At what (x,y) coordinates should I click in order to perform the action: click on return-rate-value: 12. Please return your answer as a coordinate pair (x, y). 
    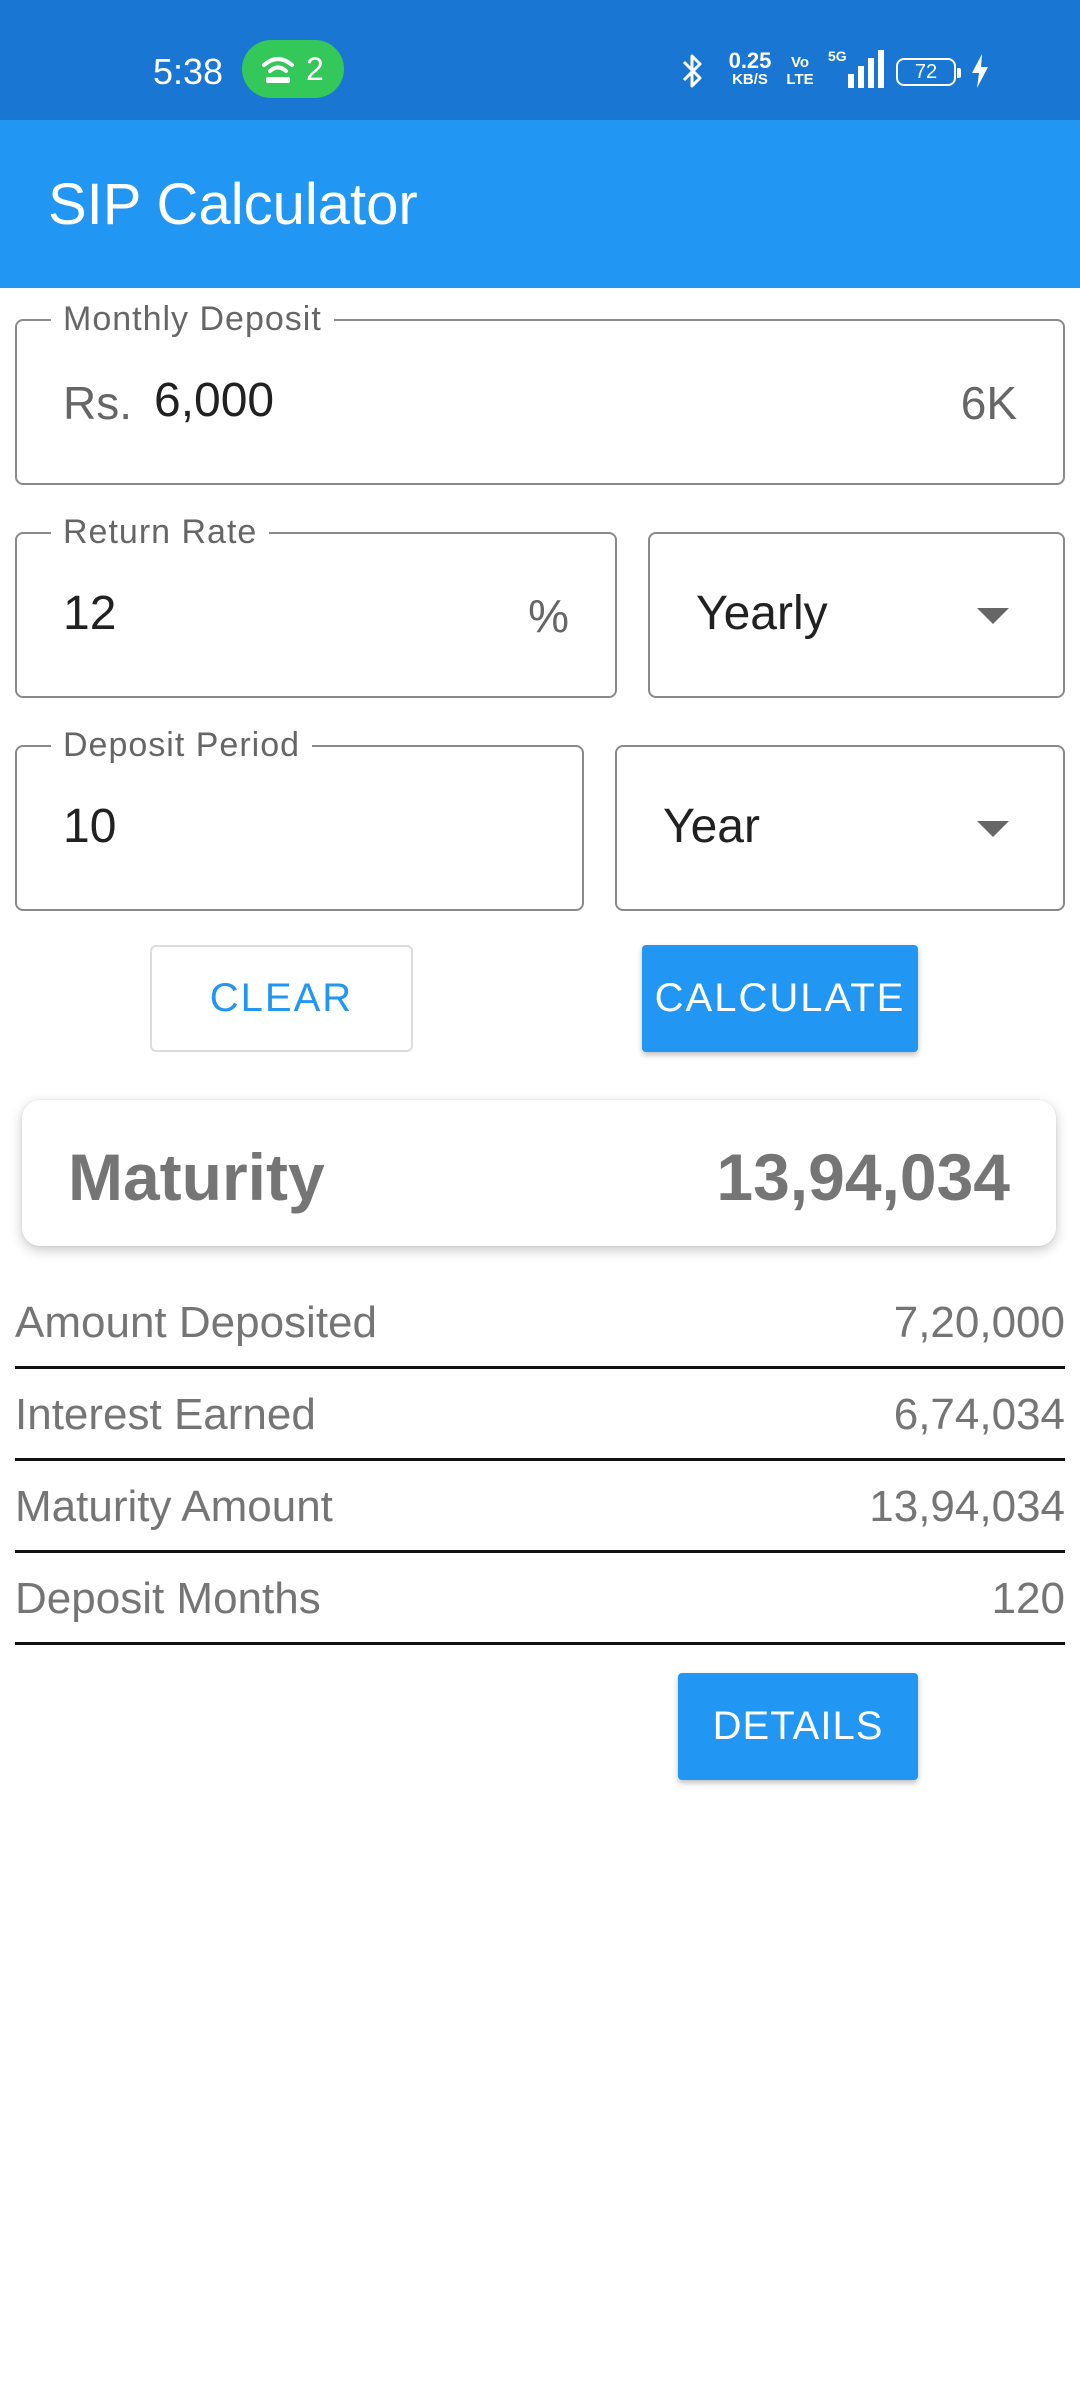
    Looking at the image, I should click on (89, 614).